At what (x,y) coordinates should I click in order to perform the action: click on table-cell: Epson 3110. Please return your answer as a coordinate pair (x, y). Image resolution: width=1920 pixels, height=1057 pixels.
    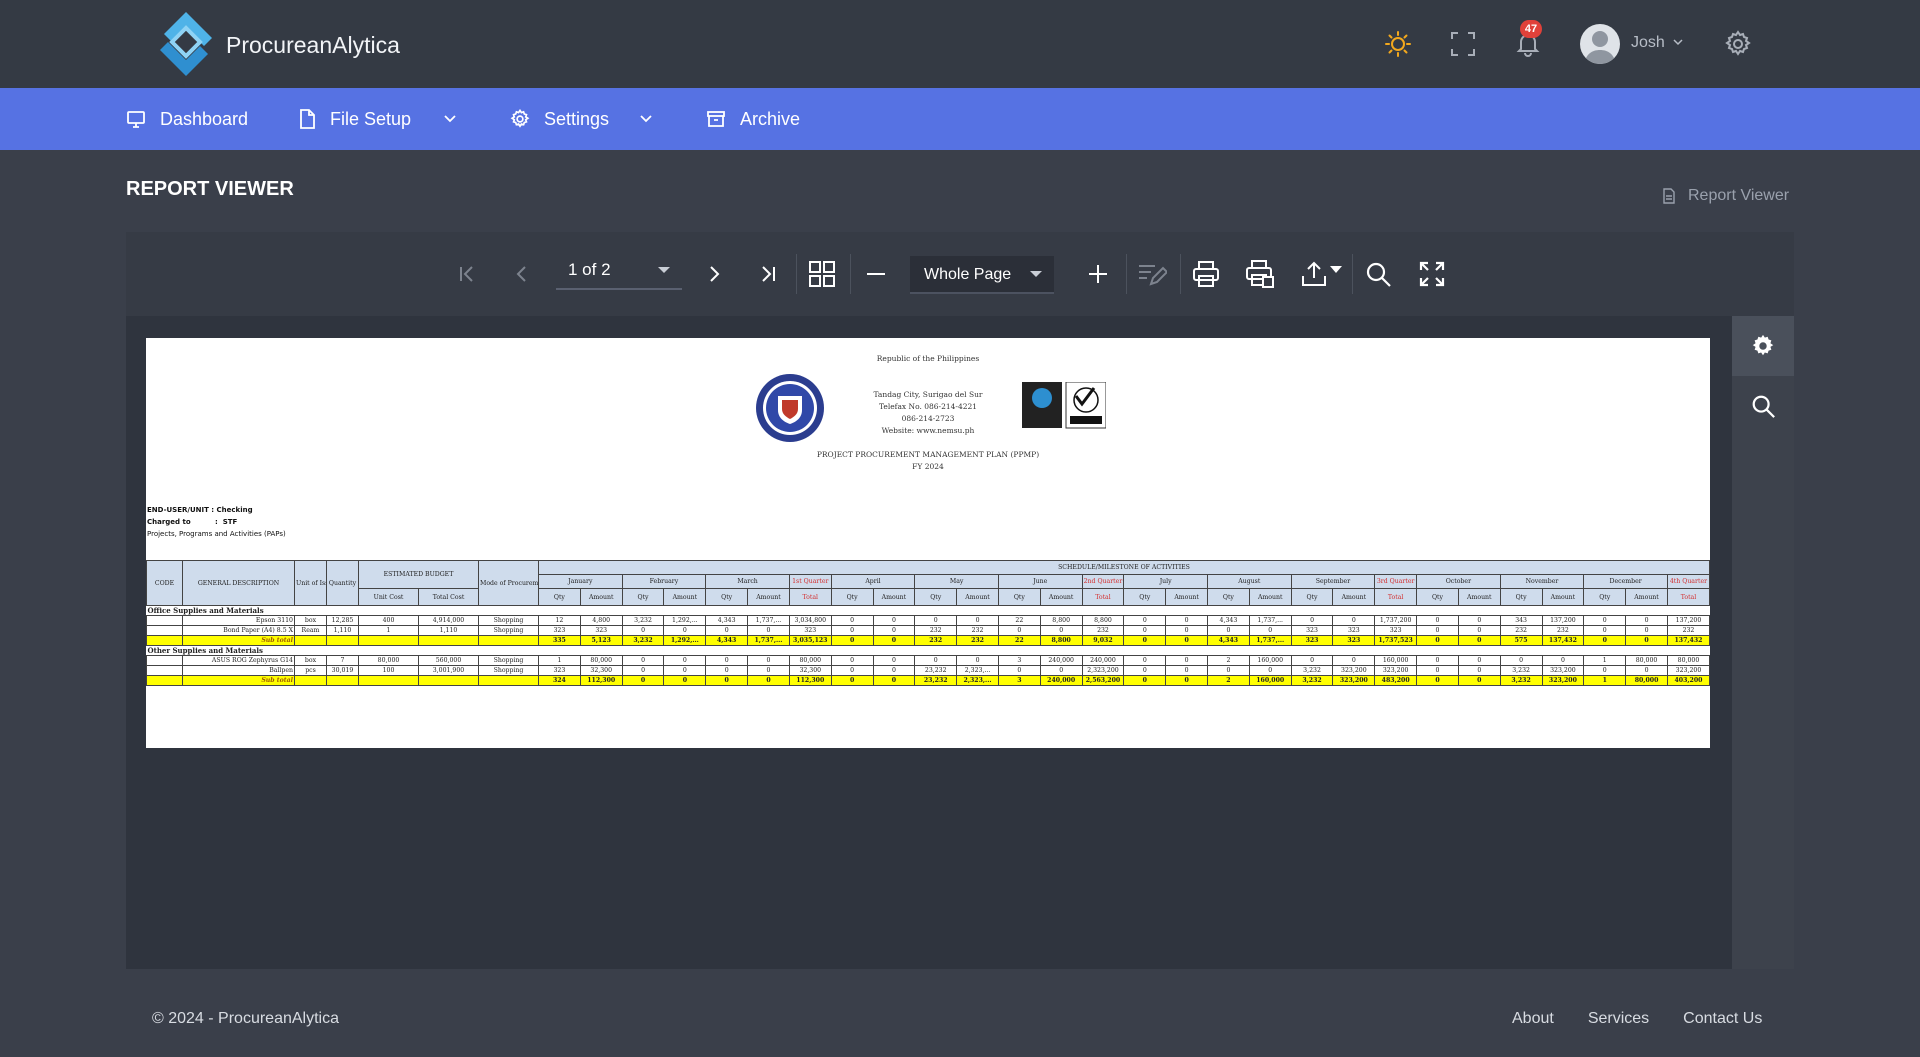
    Looking at the image, I should click on (238, 620).